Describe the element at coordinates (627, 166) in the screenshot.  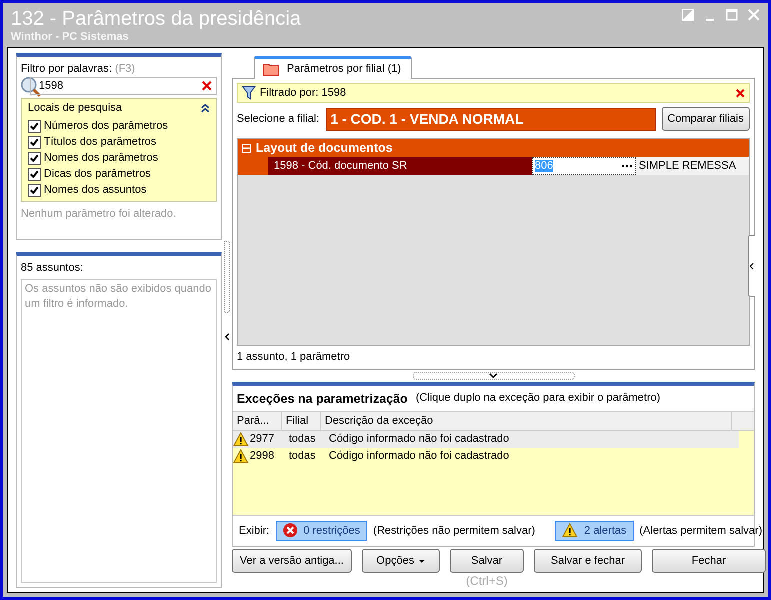
I see `ellipsis-icon` at that location.